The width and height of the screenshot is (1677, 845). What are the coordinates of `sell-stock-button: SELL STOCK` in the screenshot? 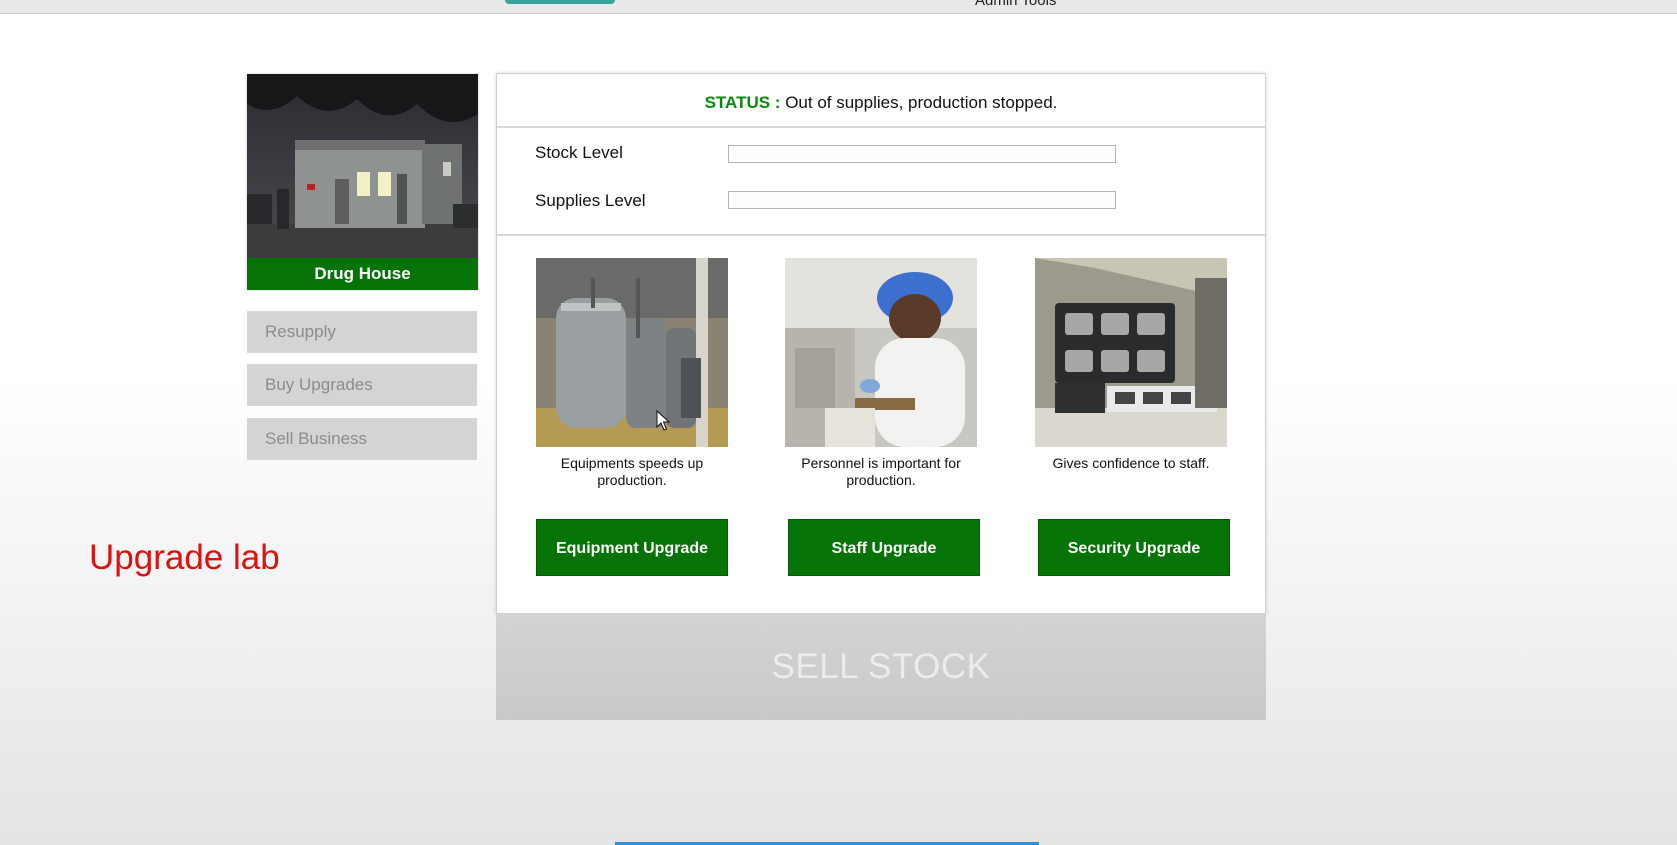 It's located at (881, 667).